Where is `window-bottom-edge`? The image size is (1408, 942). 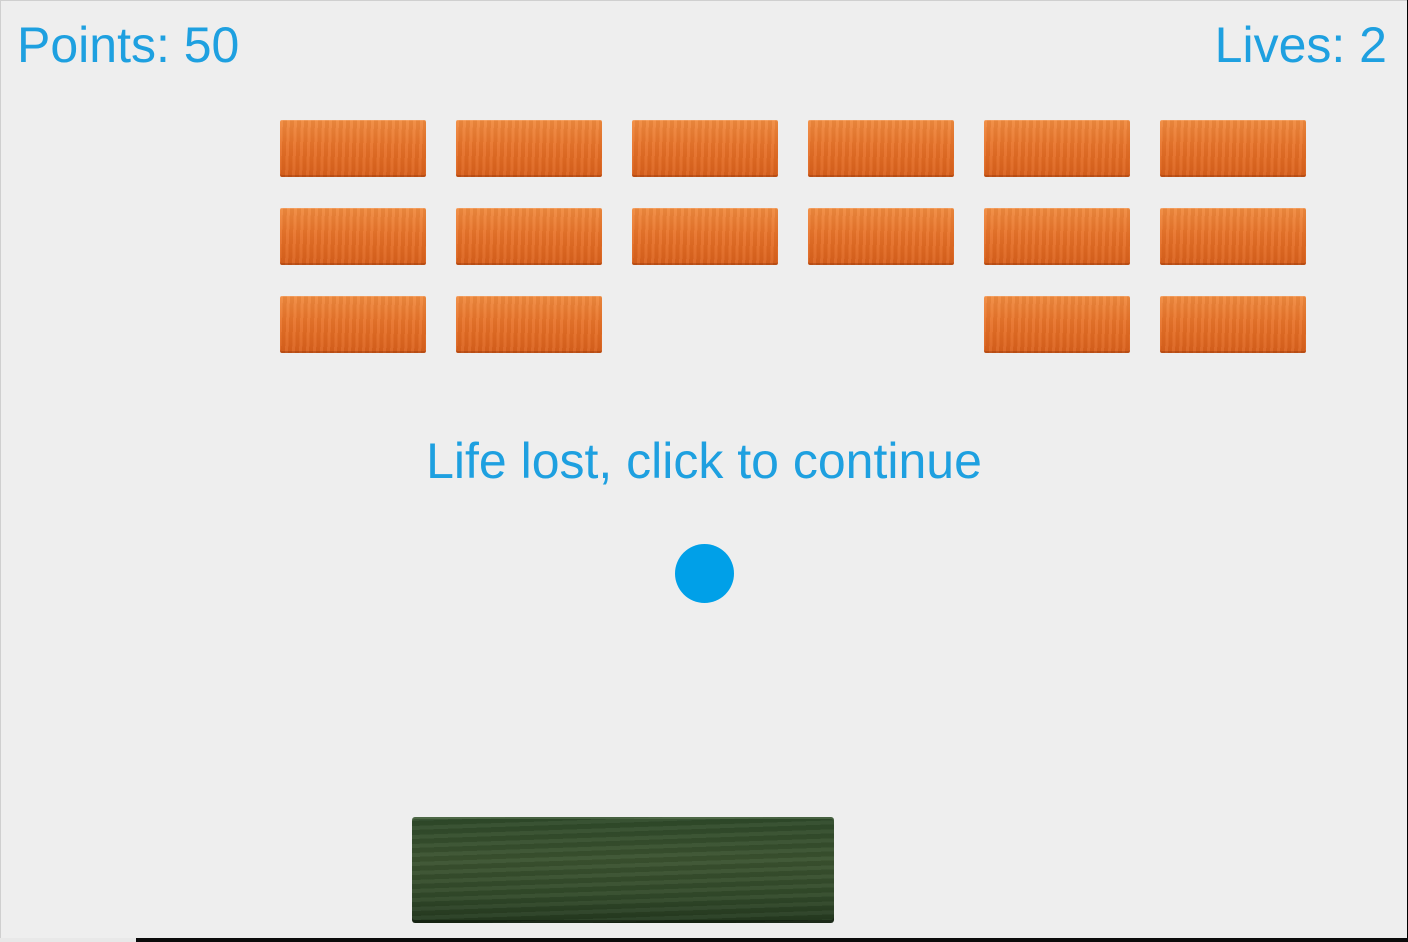 window-bottom-edge is located at coordinates (704, 940).